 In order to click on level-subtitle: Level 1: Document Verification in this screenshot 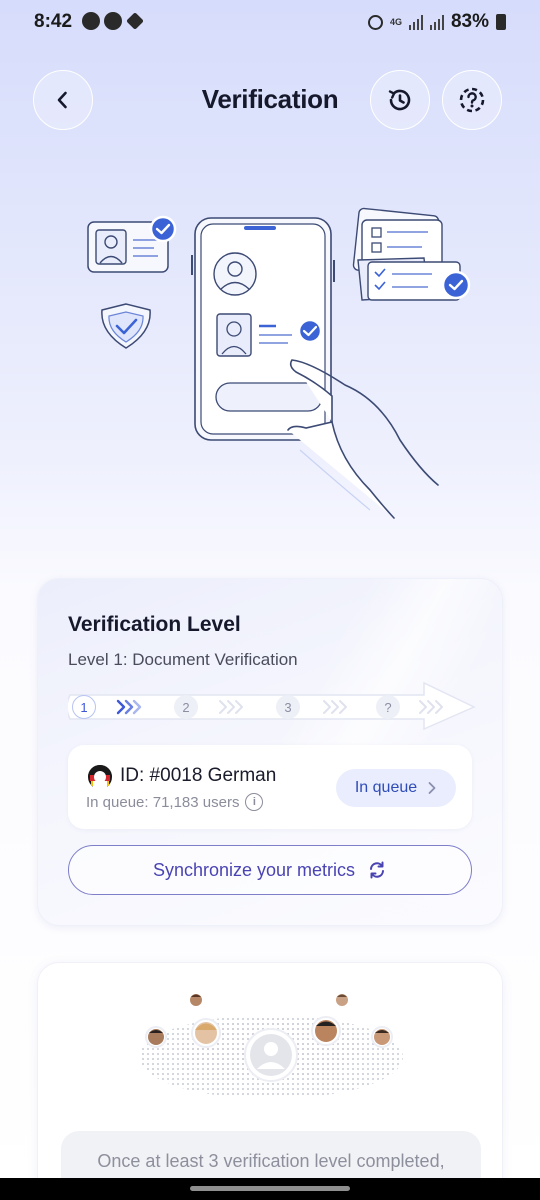, I will do `click(183, 659)`.